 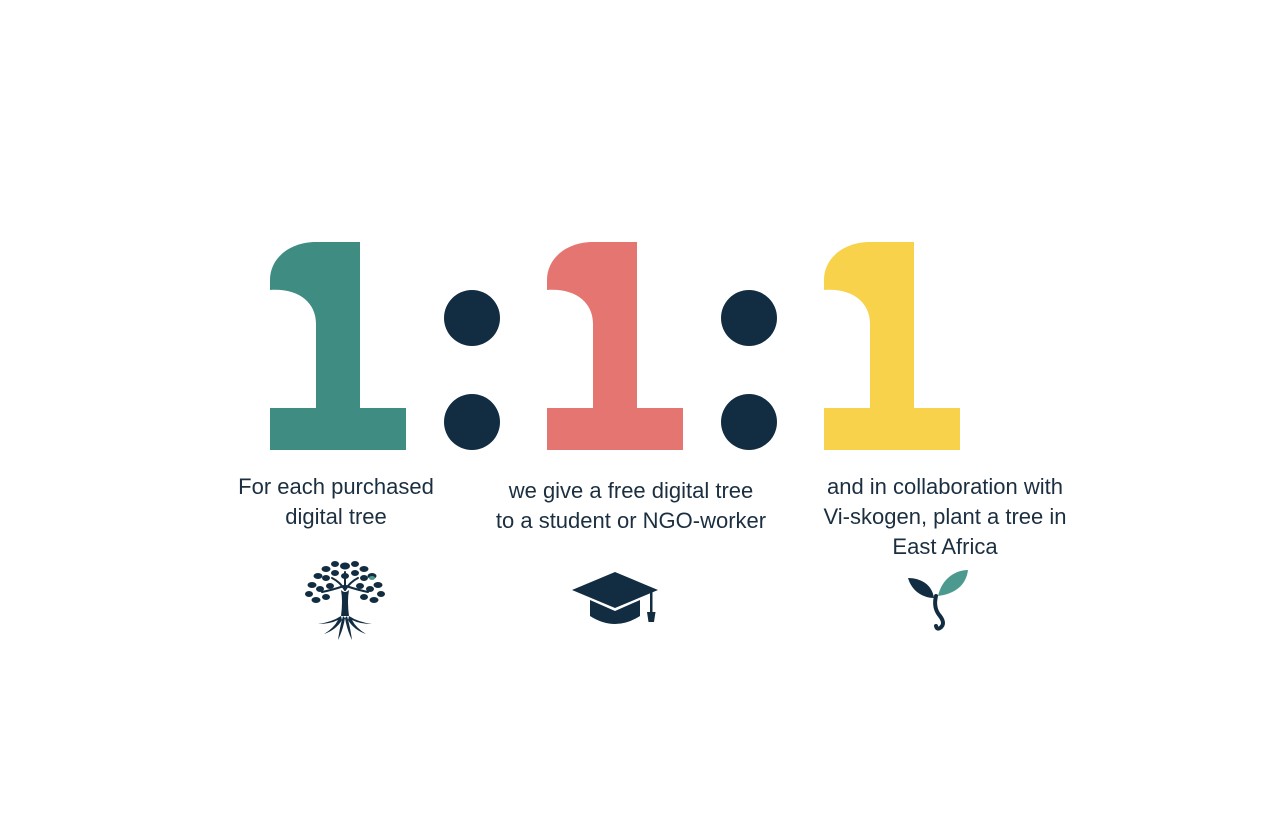 I want to click on sprout-icon, so click(x=938, y=600).